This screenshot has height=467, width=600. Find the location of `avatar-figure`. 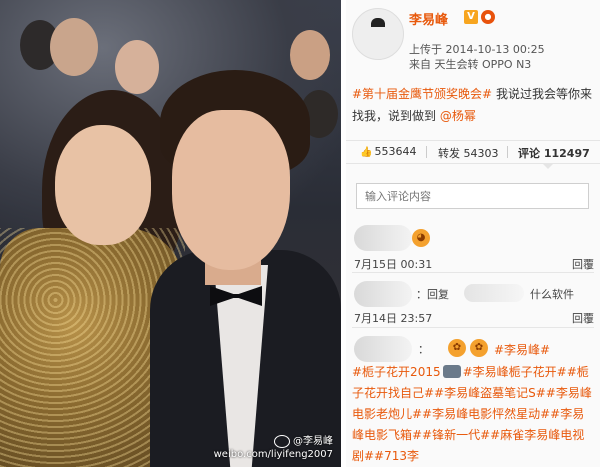

avatar-figure is located at coordinates (378, 36).